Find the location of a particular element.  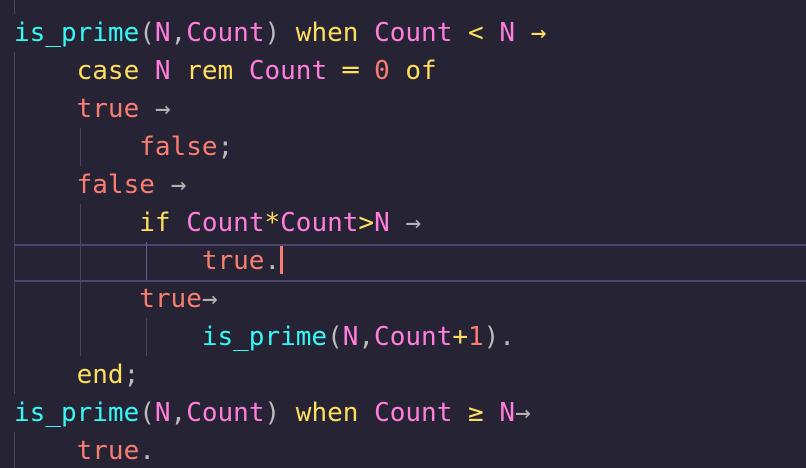

code-line: true → is located at coordinates (92, 109).